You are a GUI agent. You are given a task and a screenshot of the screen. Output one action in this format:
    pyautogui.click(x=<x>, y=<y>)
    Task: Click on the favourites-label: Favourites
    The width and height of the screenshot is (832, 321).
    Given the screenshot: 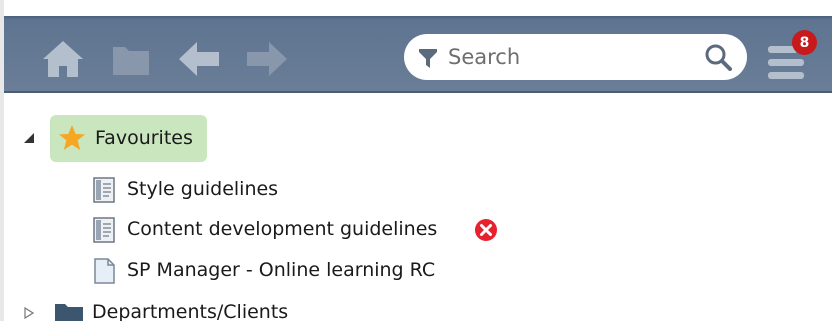 What is the action you would take?
    pyautogui.click(x=144, y=138)
    